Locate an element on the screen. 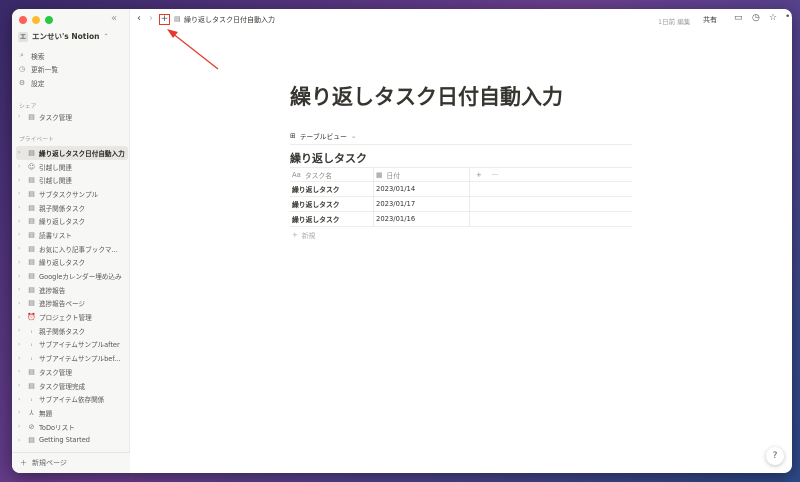 The height and width of the screenshot is (482, 800). date-cell: 2023/01/17 is located at coordinates (422, 204).